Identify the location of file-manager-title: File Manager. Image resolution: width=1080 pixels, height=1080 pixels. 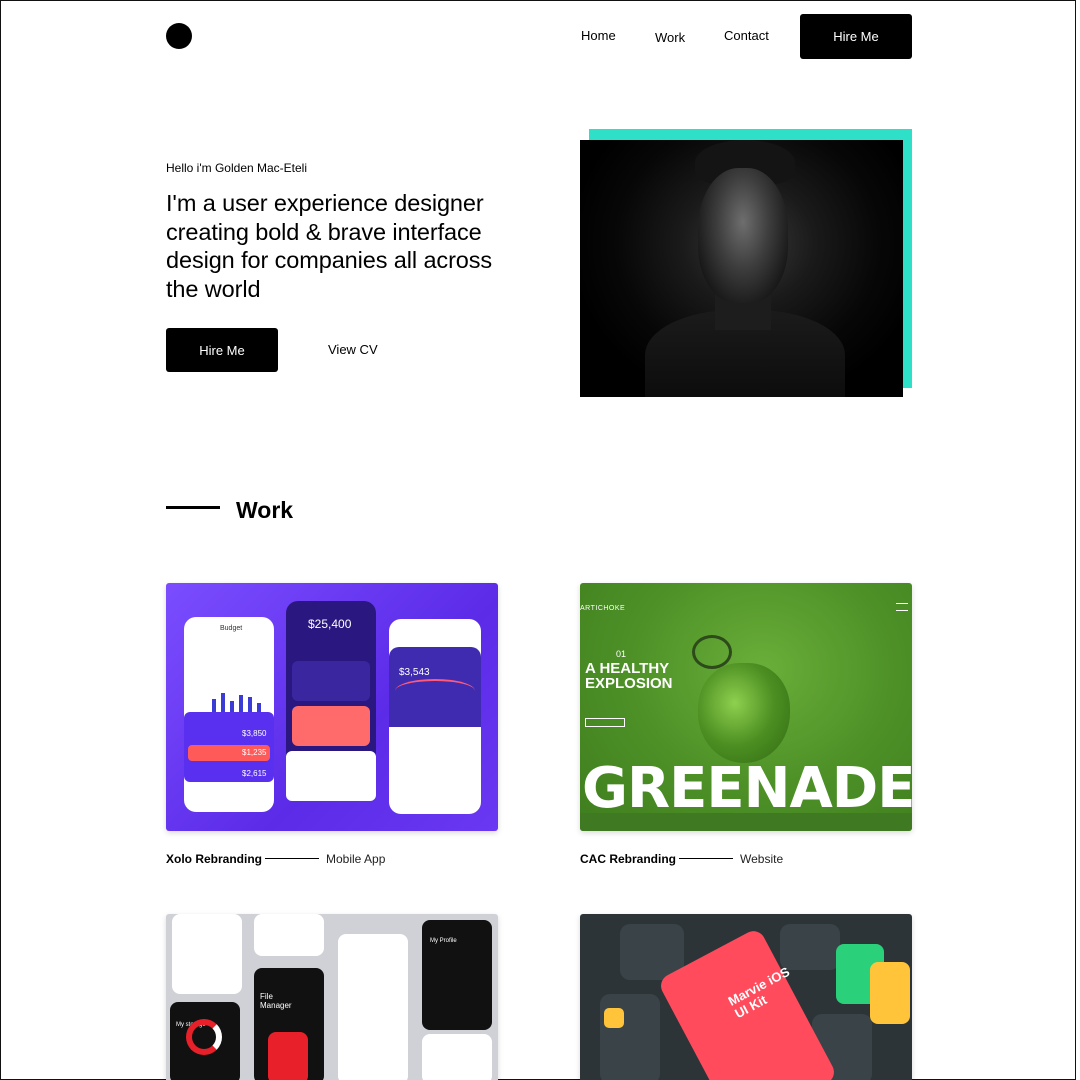
(276, 1001).